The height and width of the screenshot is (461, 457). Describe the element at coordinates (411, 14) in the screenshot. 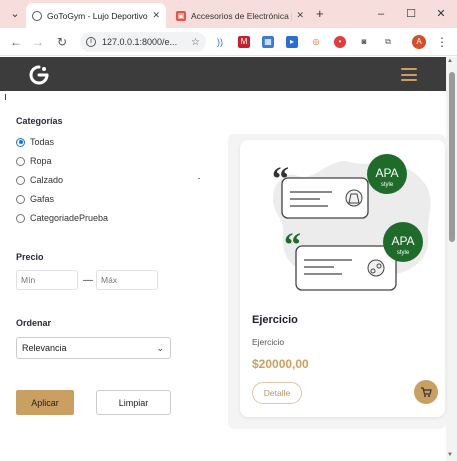

I see `maximize-icon: ☐` at that location.